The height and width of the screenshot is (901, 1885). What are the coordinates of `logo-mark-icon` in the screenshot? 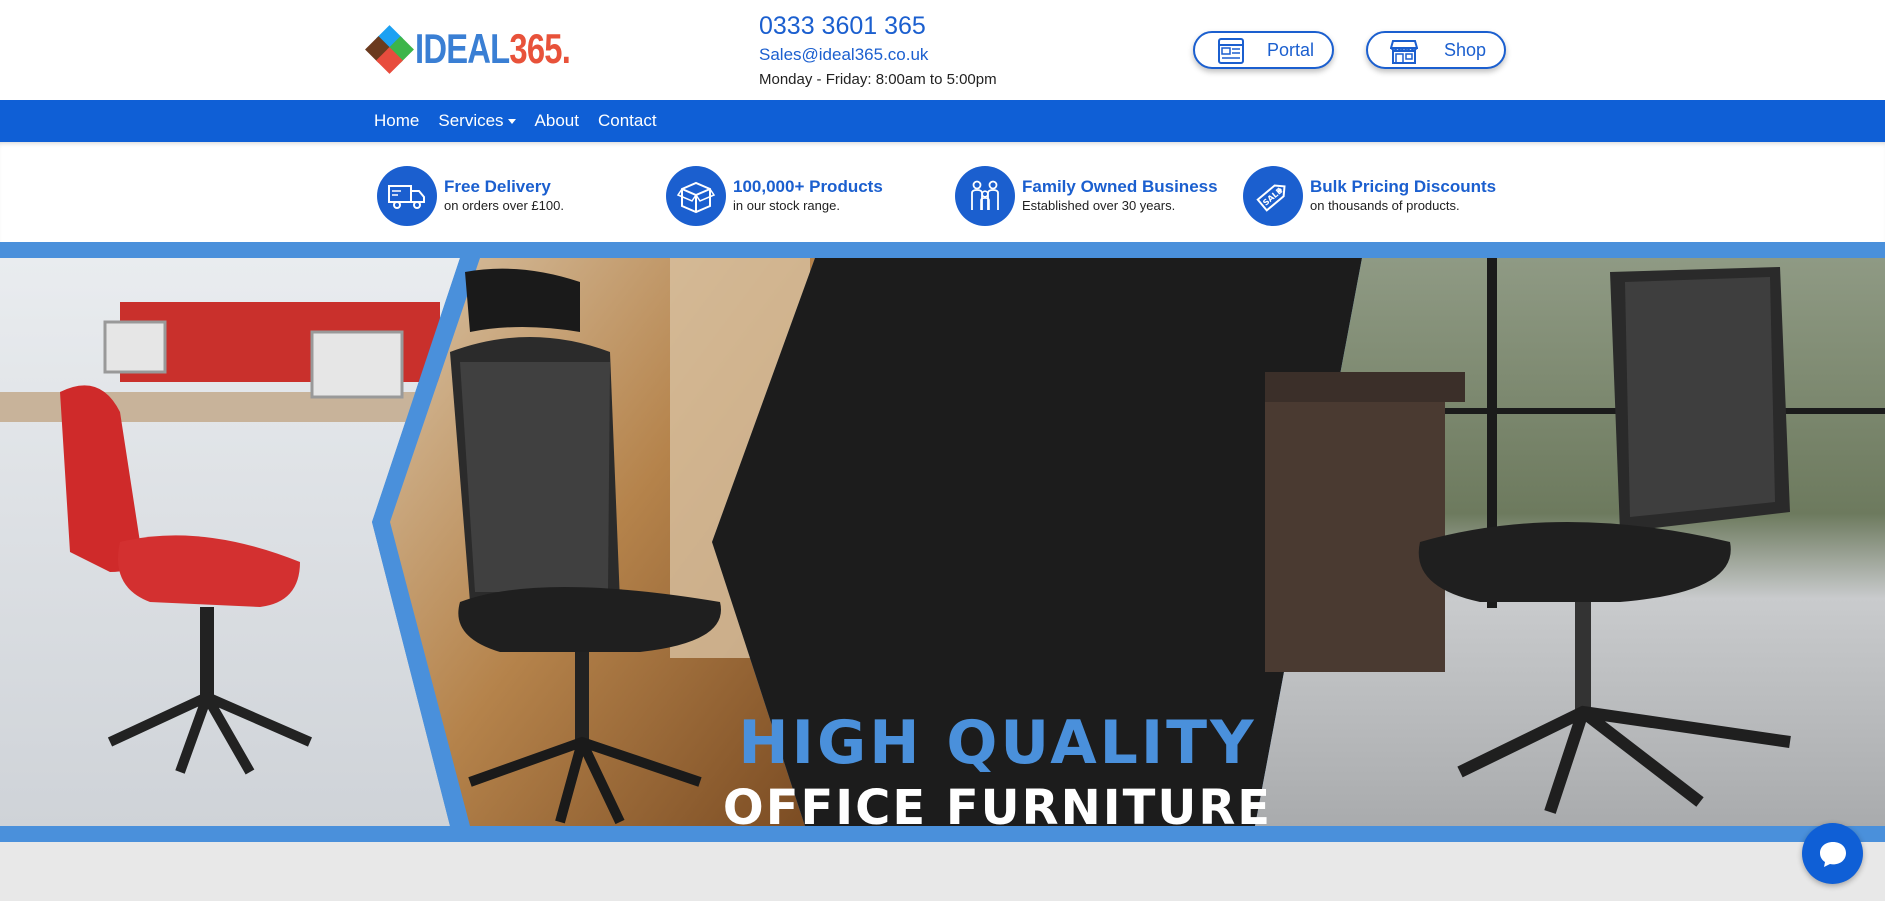 It's located at (389, 49).